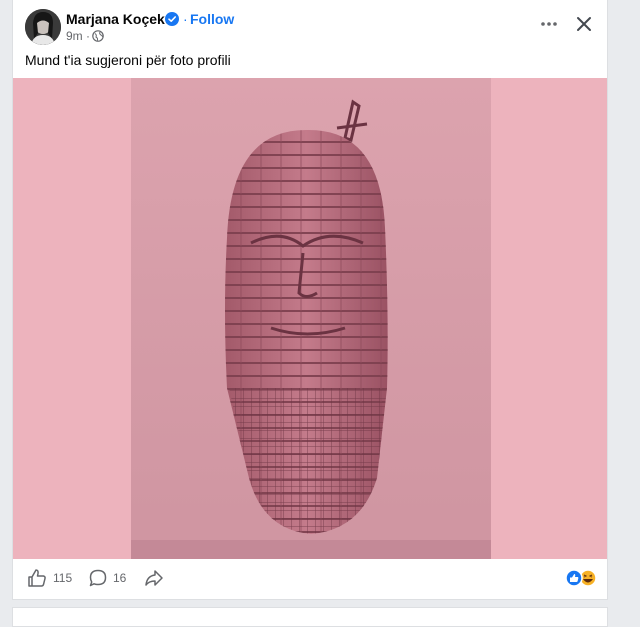 The width and height of the screenshot is (640, 627). I want to click on action-bar: 115 16, so click(310, 579).